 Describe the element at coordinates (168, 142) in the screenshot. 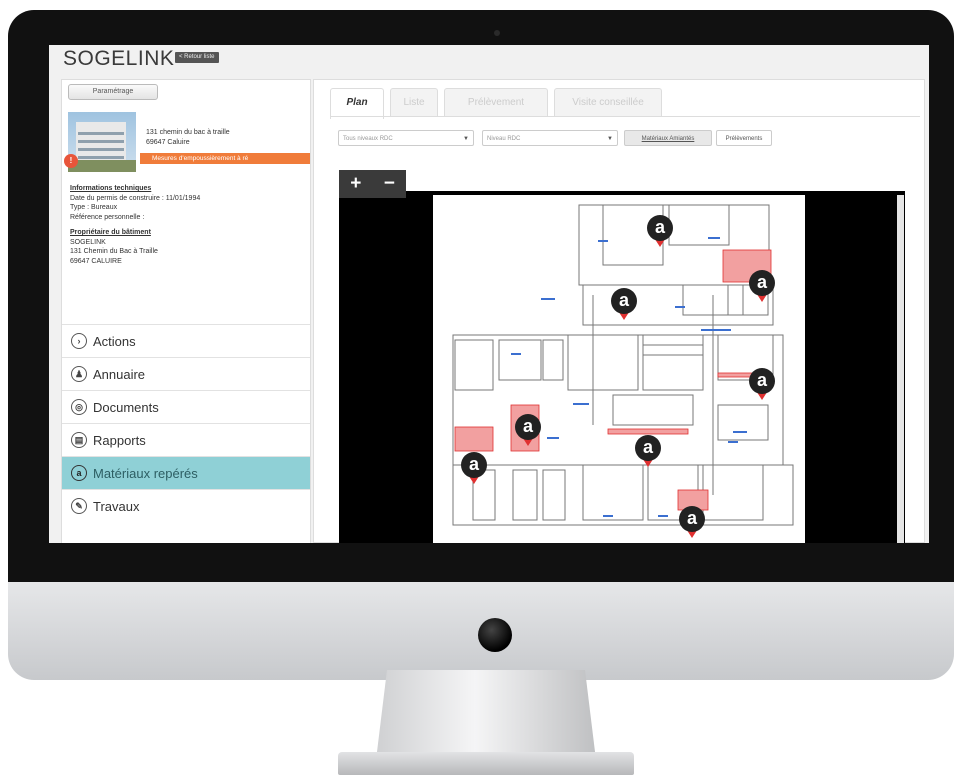

I see `address-line2: 69647 Caluire` at that location.